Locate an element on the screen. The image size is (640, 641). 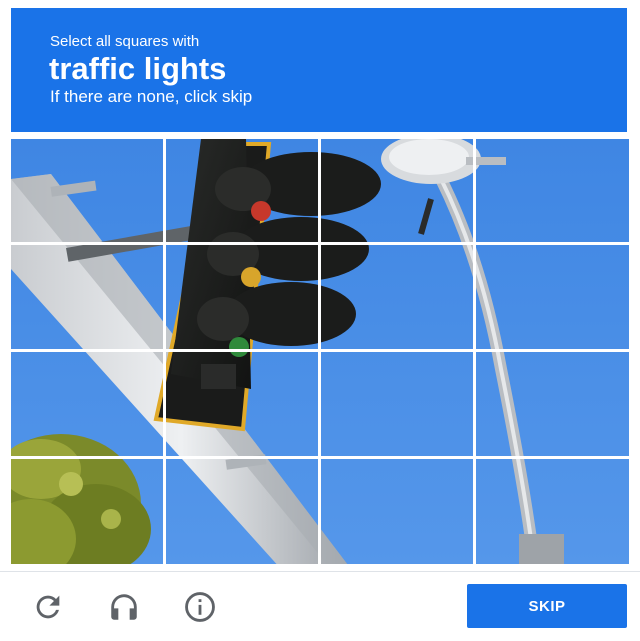
hint-text: If there are none, click skip is located at coordinates (151, 96).